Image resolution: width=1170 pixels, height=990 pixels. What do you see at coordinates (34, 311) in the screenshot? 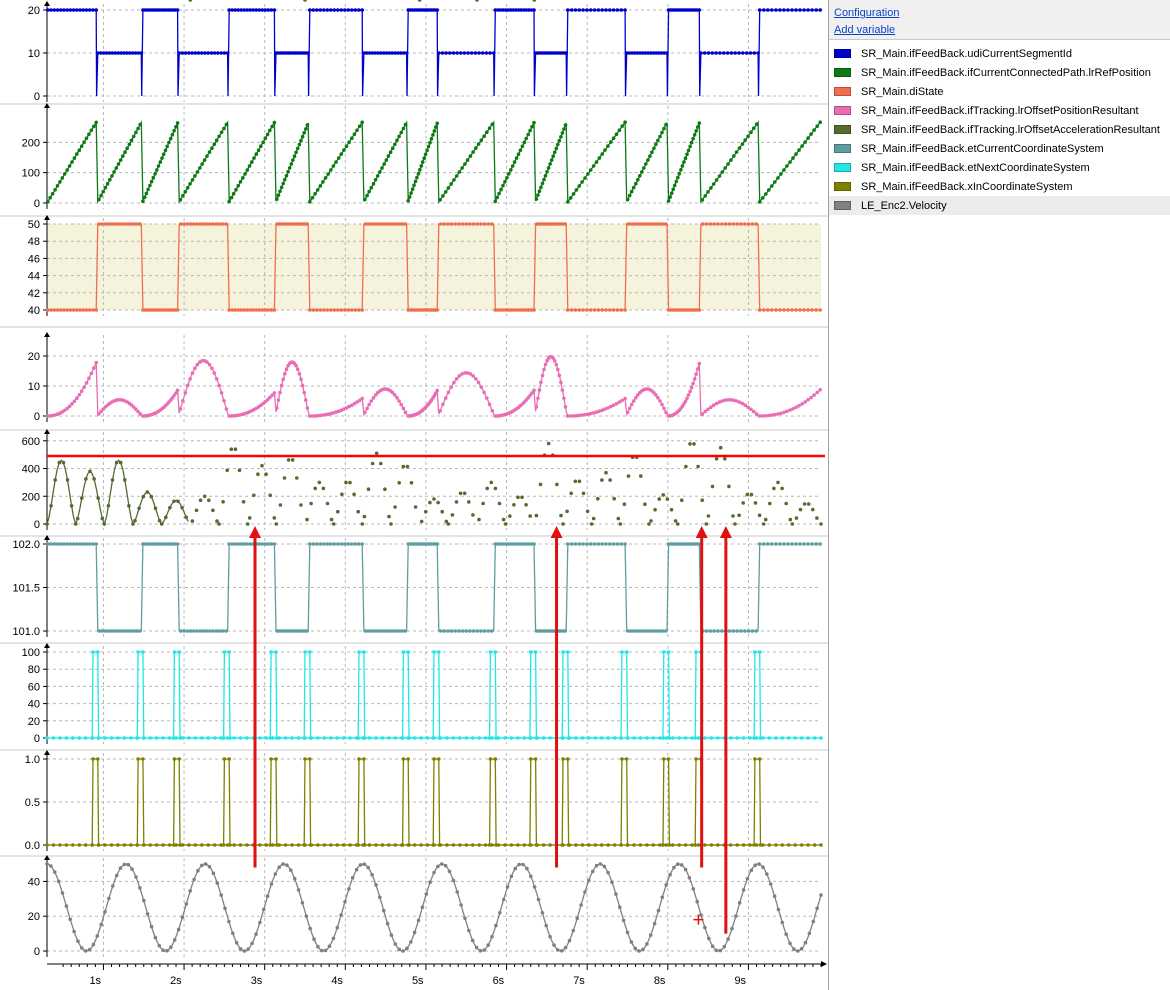
I see `y-tick-label: 40` at bounding box center [34, 311].